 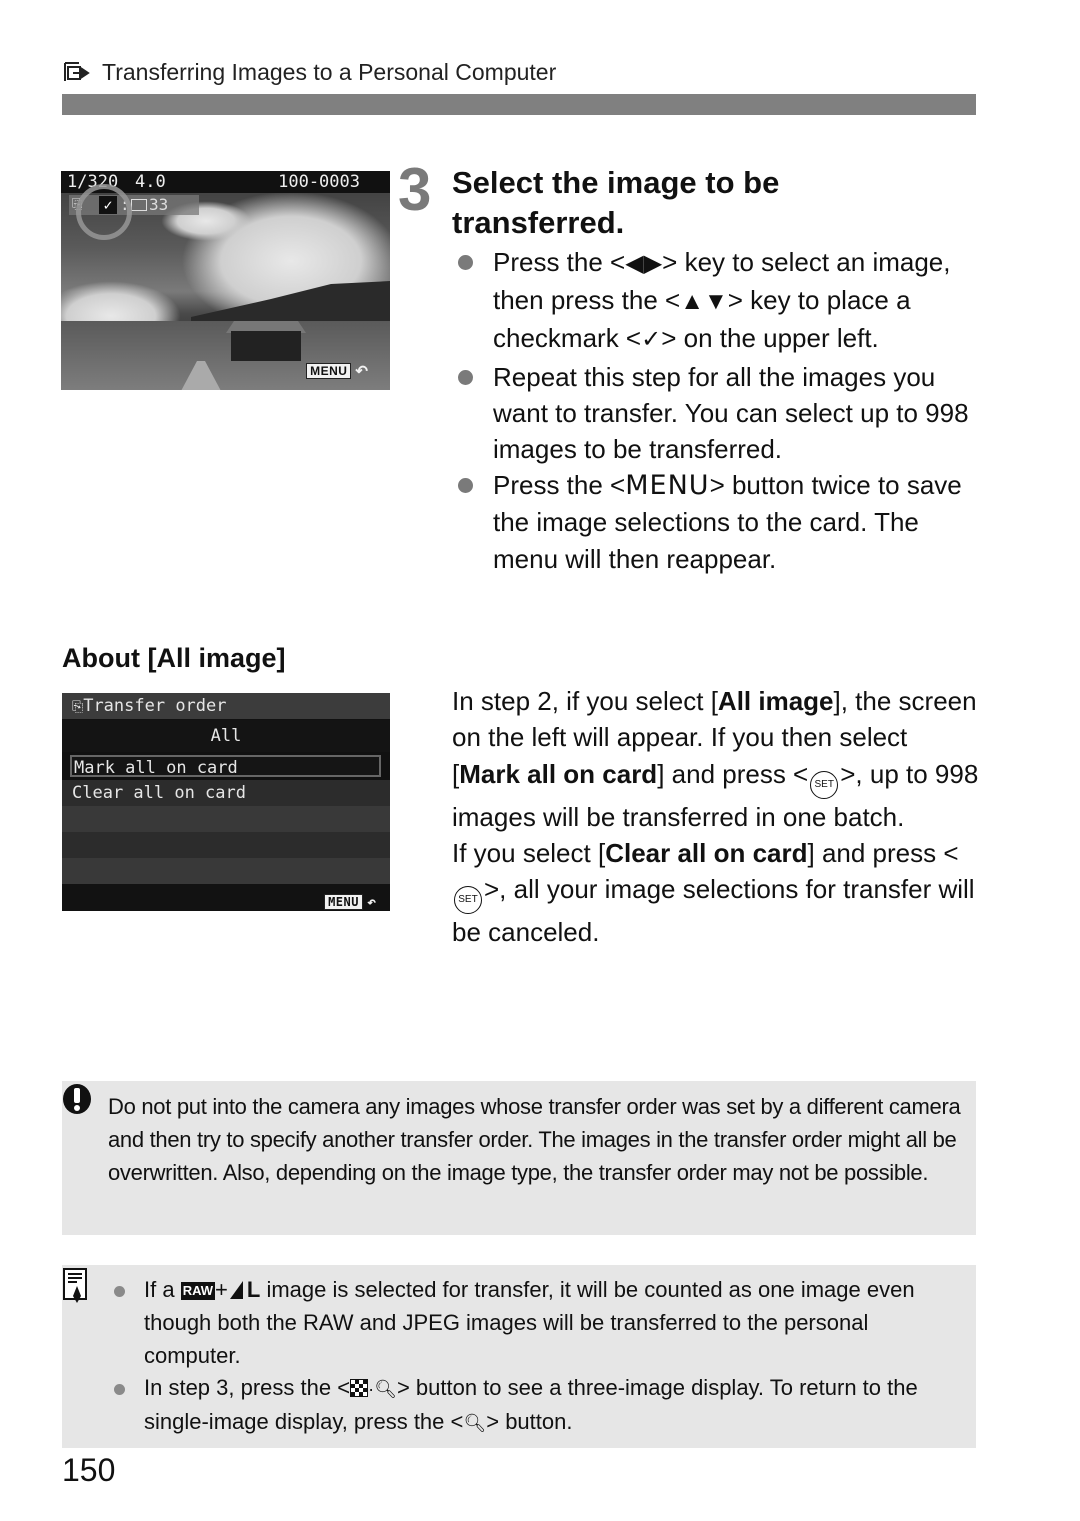 I want to click on text: > button., so click(x=529, y=1422).